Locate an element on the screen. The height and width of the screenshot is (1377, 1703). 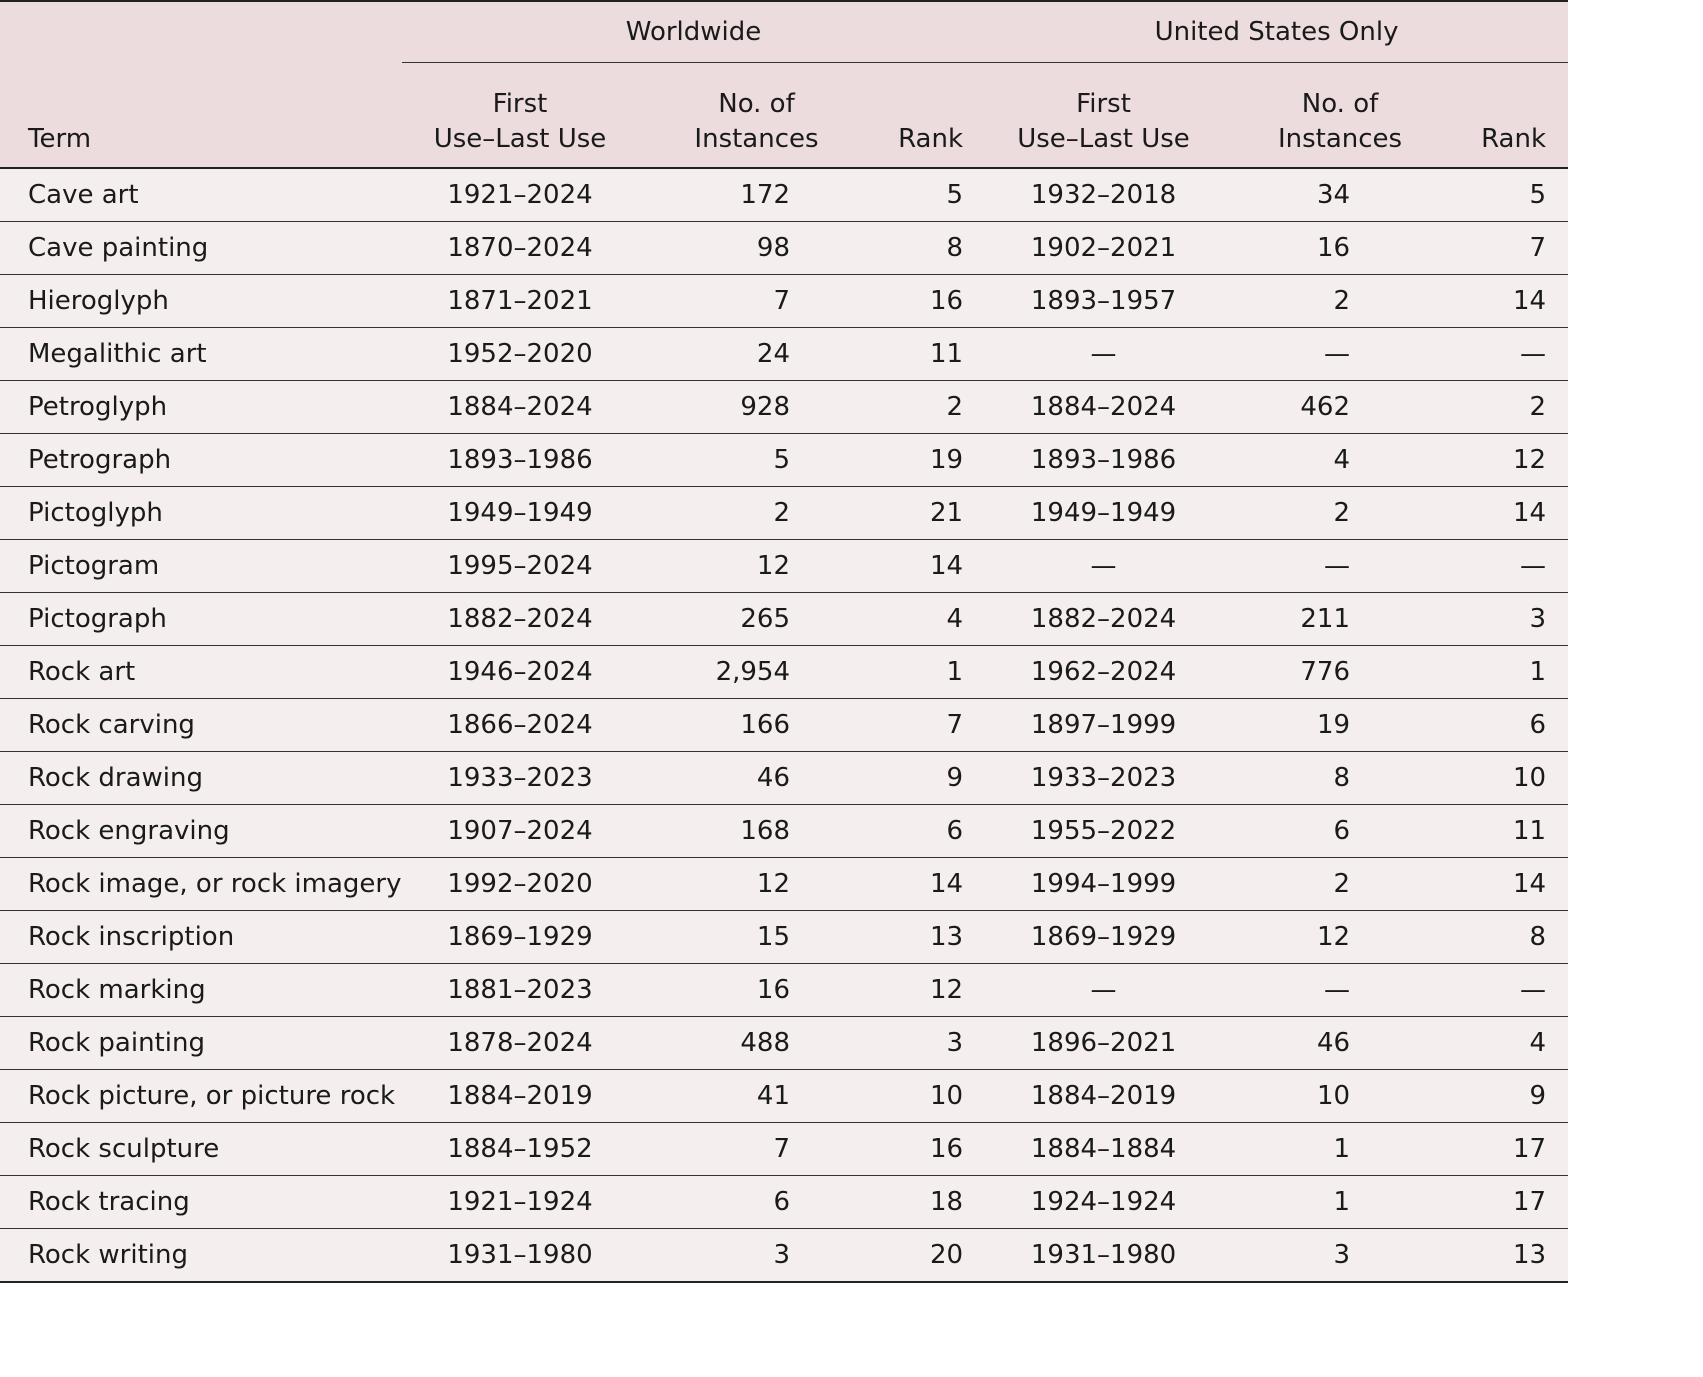
worldwide-first-last-use-cell: 1893–1986 is located at coordinates (520, 460).